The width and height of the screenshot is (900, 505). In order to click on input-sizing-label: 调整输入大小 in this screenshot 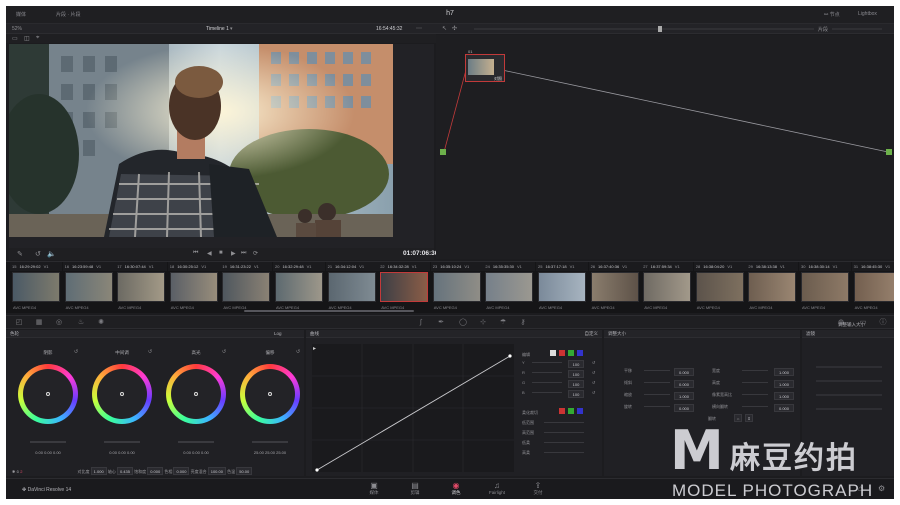, I will do `click(851, 325)`.